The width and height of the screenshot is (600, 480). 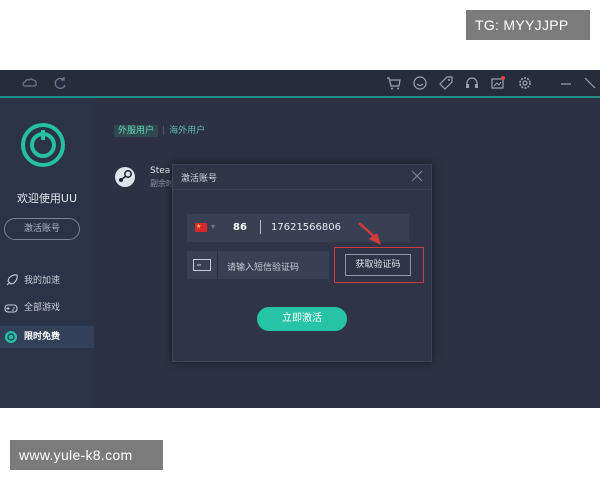 I want to click on title-bar, so click(x=300, y=84).